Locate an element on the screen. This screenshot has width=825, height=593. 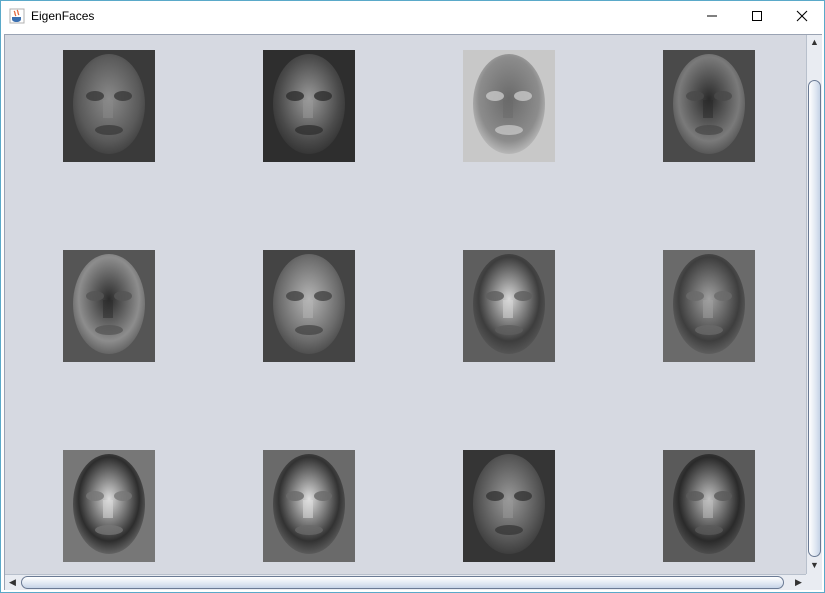
maximize-button is located at coordinates (757, 16).